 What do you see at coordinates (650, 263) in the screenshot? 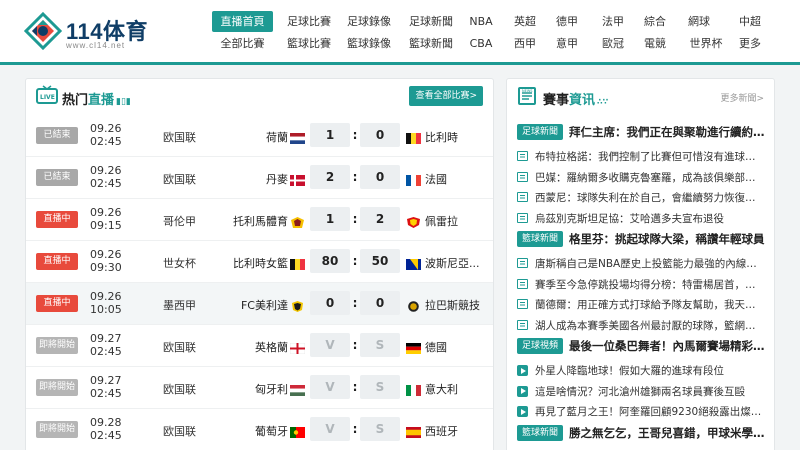
I see `news-item-text: 唐斯稱自己是NBA歷史上投籃能力最強的內線，你認同嗎` at bounding box center [650, 263].